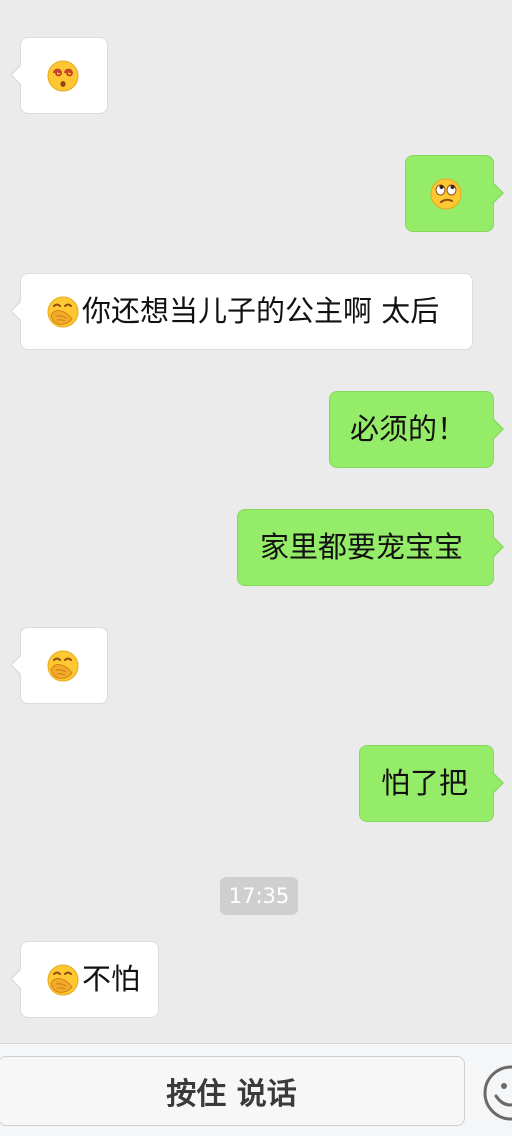 This screenshot has width=512, height=1136. I want to click on message-text: 必须的！, so click(408, 429).